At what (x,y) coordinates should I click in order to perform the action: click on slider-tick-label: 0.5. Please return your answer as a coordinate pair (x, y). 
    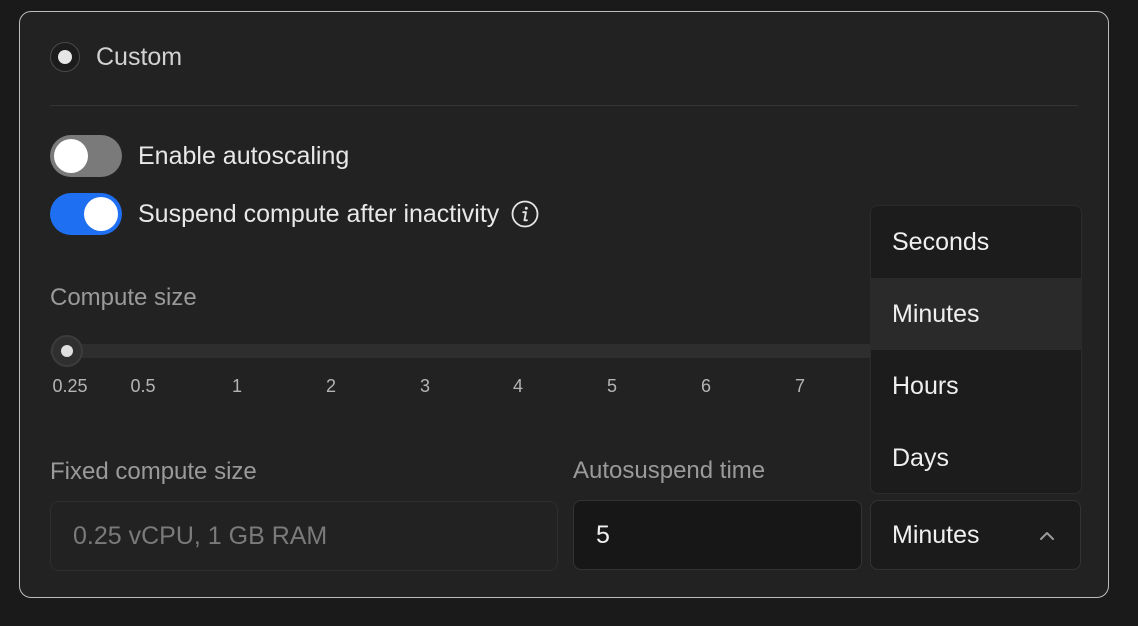
    Looking at the image, I should click on (143, 386).